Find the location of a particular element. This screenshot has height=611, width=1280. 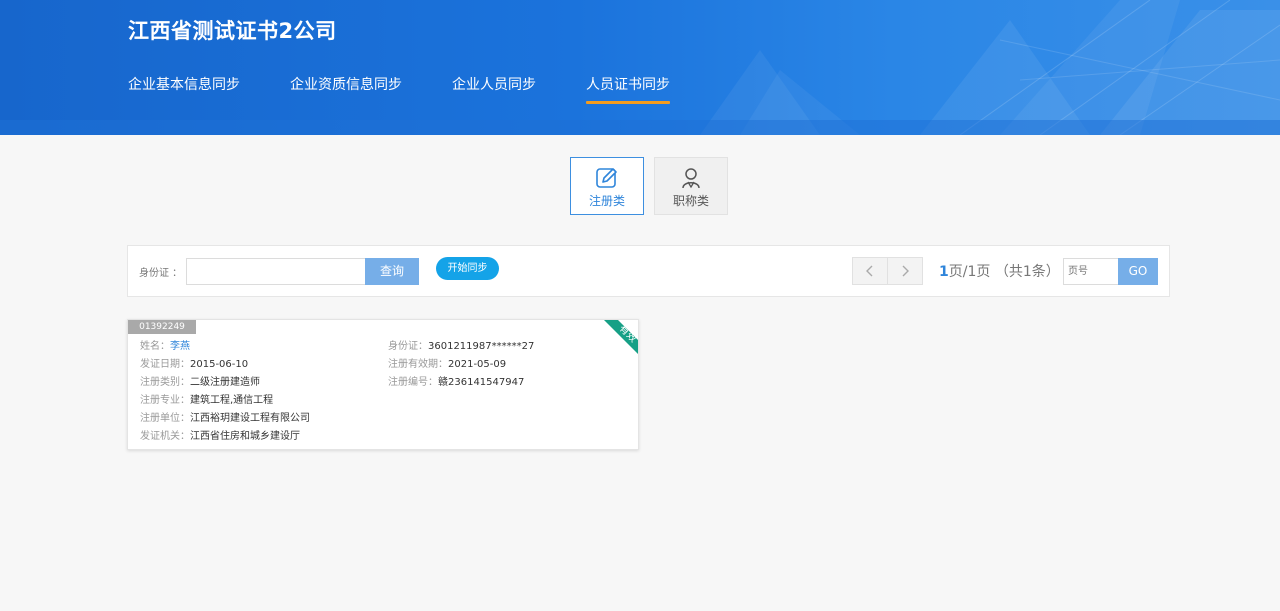

query-button: 查询 is located at coordinates (392, 271).